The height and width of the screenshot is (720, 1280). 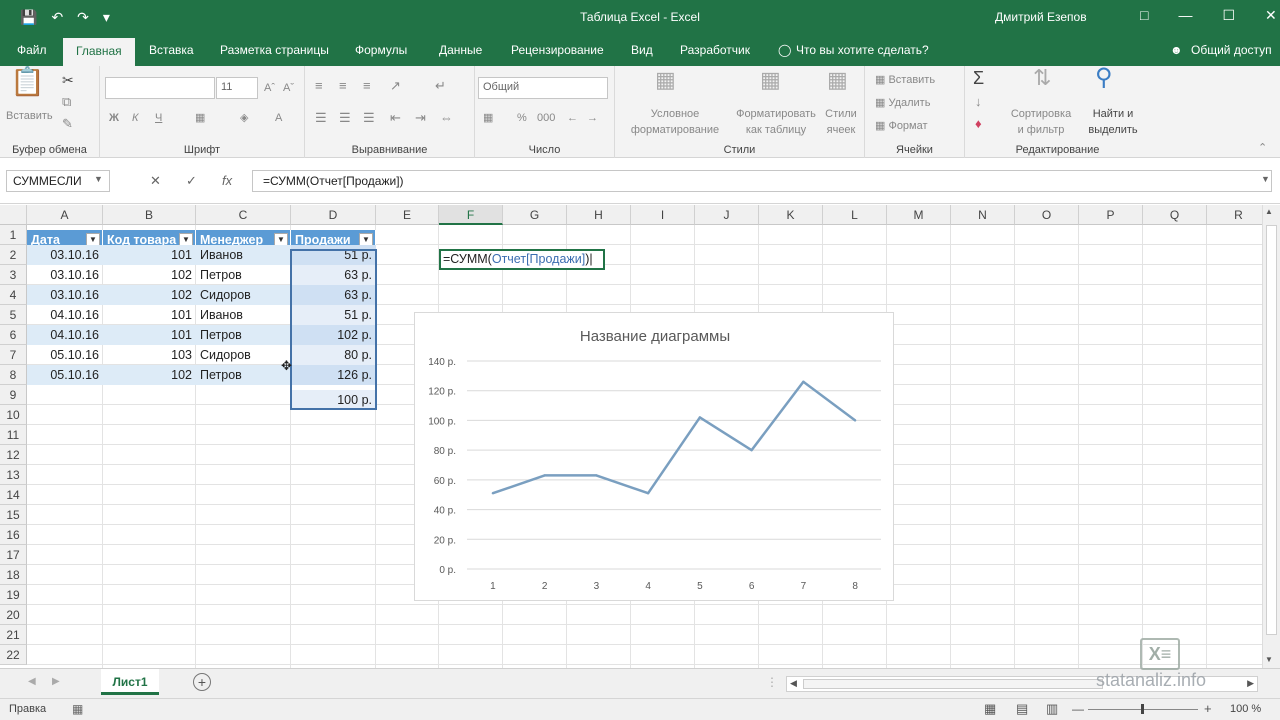 I want to click on format-as-table-button: Форматировать как таблицу, so click(x=776, y=122).